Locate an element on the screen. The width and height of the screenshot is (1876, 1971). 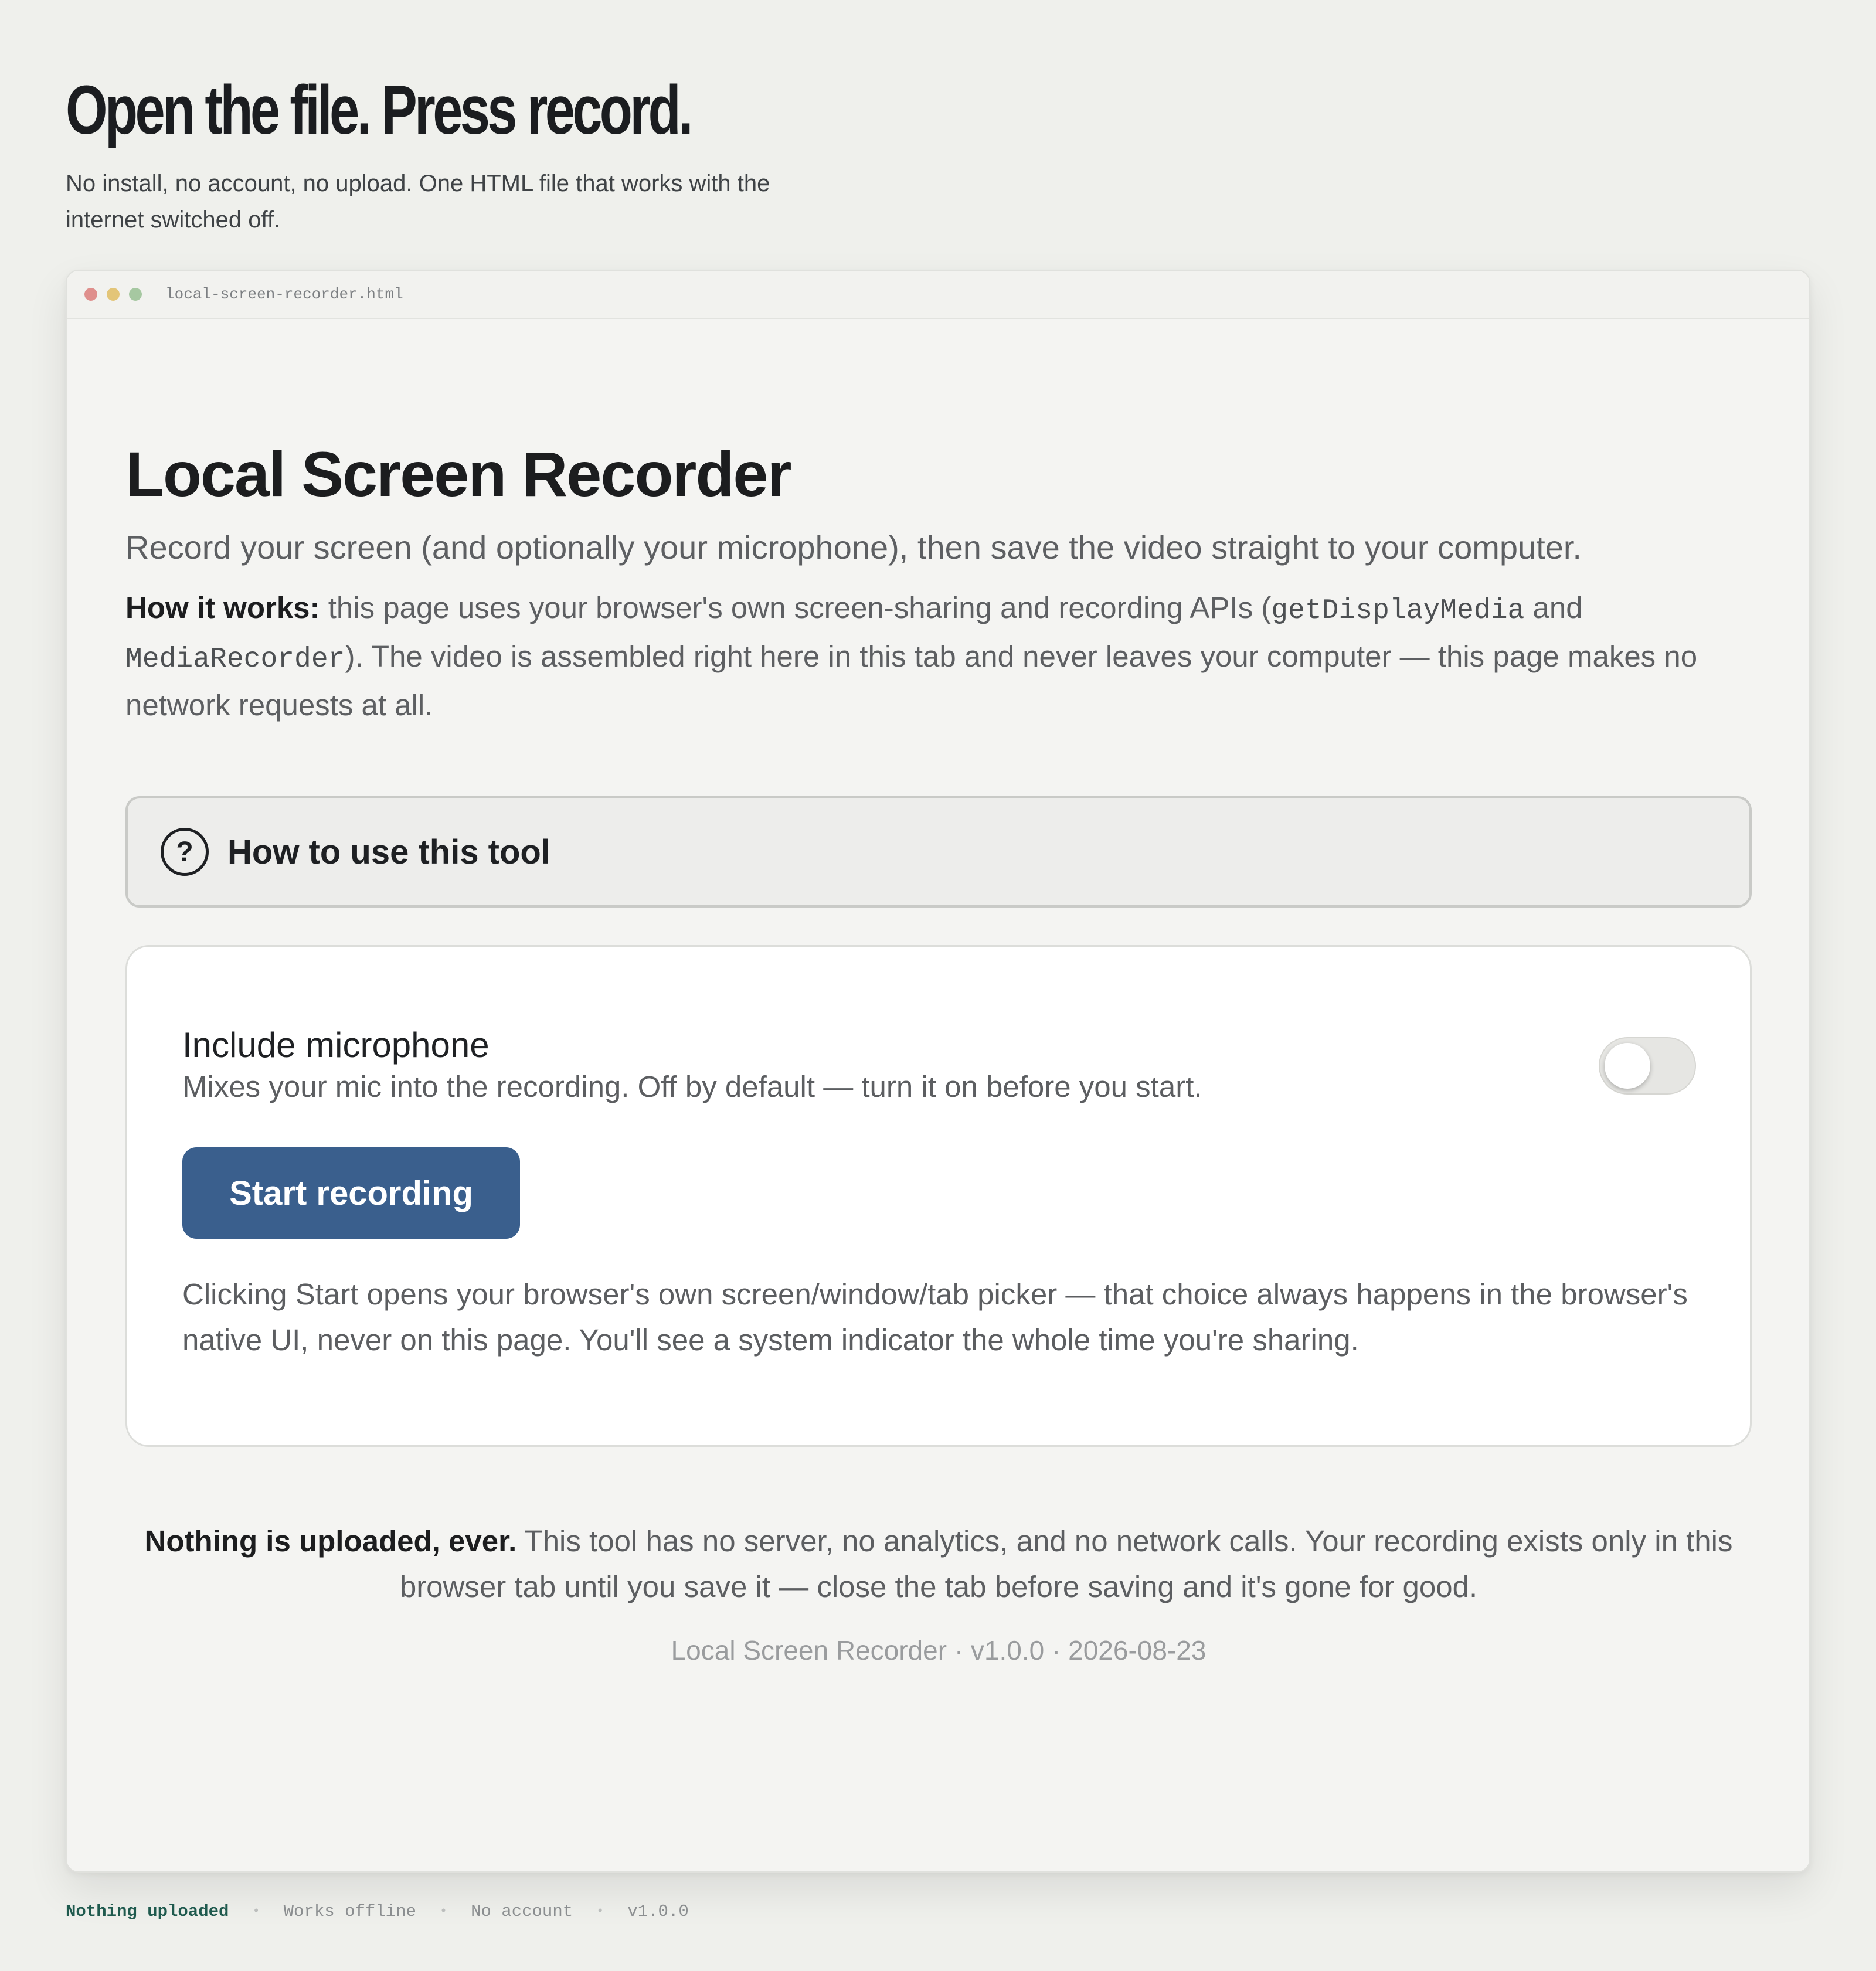
hero-title: Open the file. Press record. is located at coordinates (380, 111).